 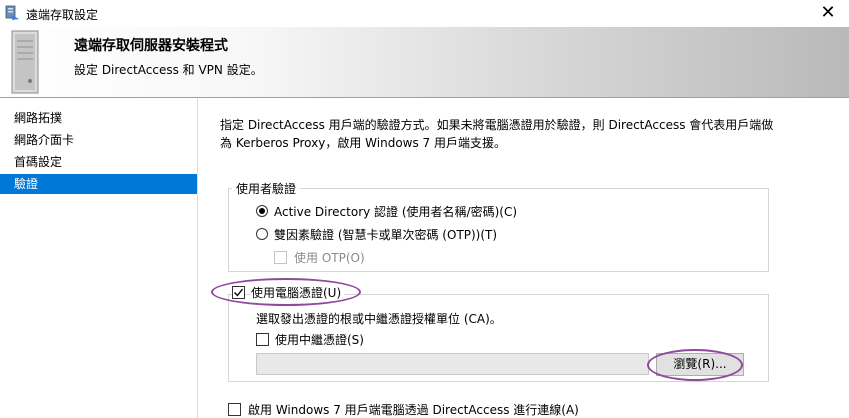 What do you see at coordinates (262, 211) in the screenshot?
I see `radio-ad-credentials` at bounding box center [262, 211].